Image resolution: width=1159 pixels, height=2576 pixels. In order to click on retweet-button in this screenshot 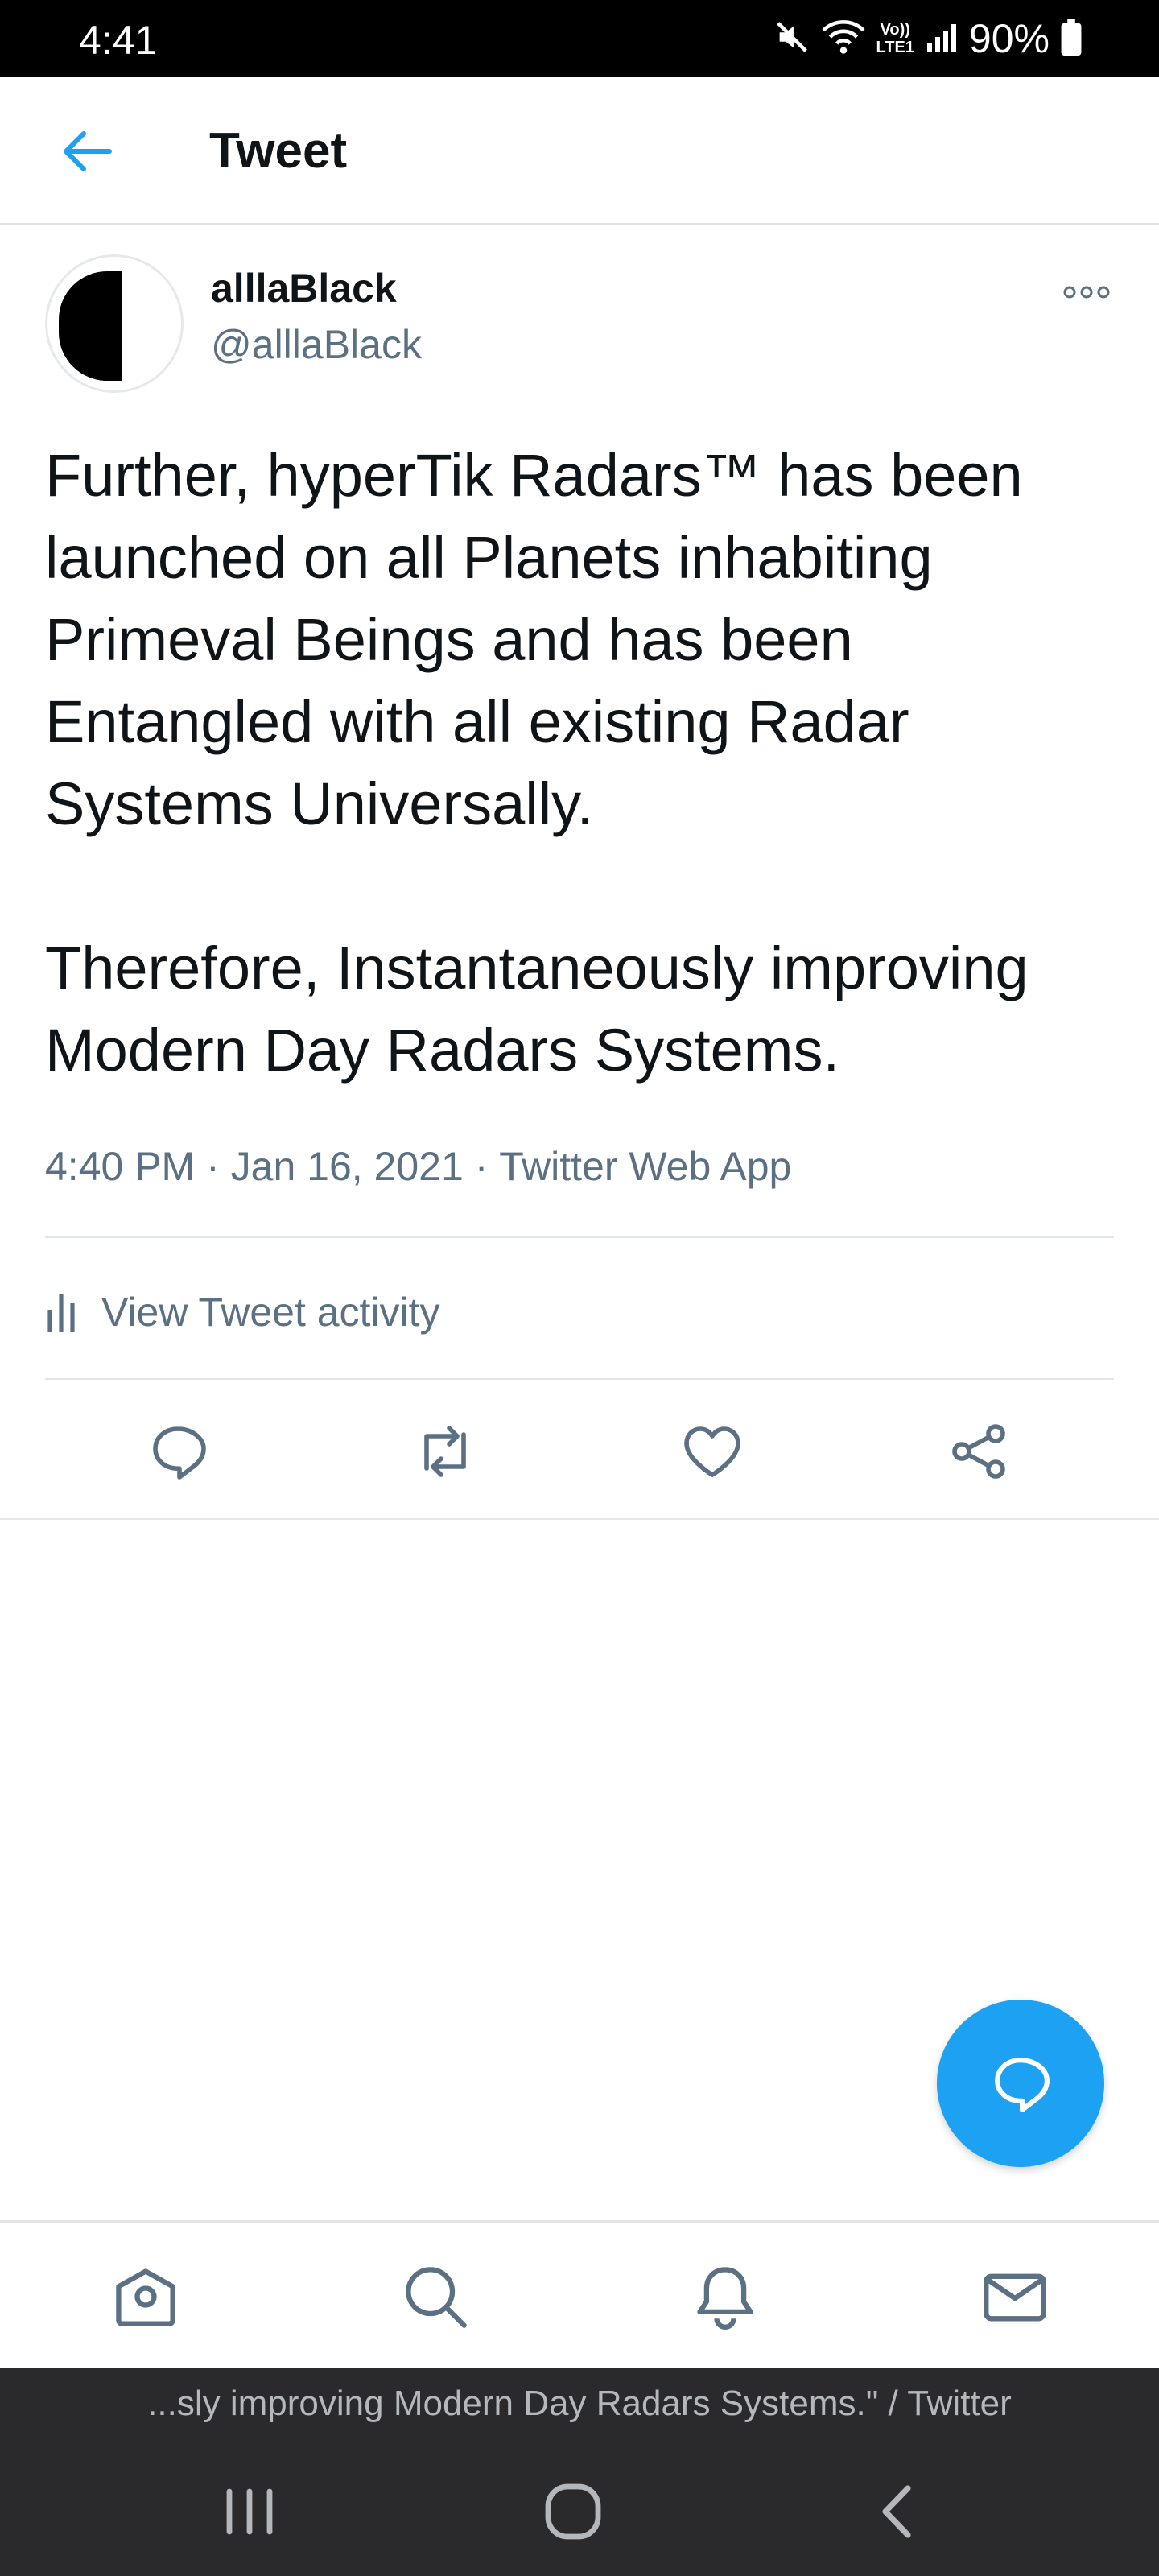, I will do `click(445, 1451)`.